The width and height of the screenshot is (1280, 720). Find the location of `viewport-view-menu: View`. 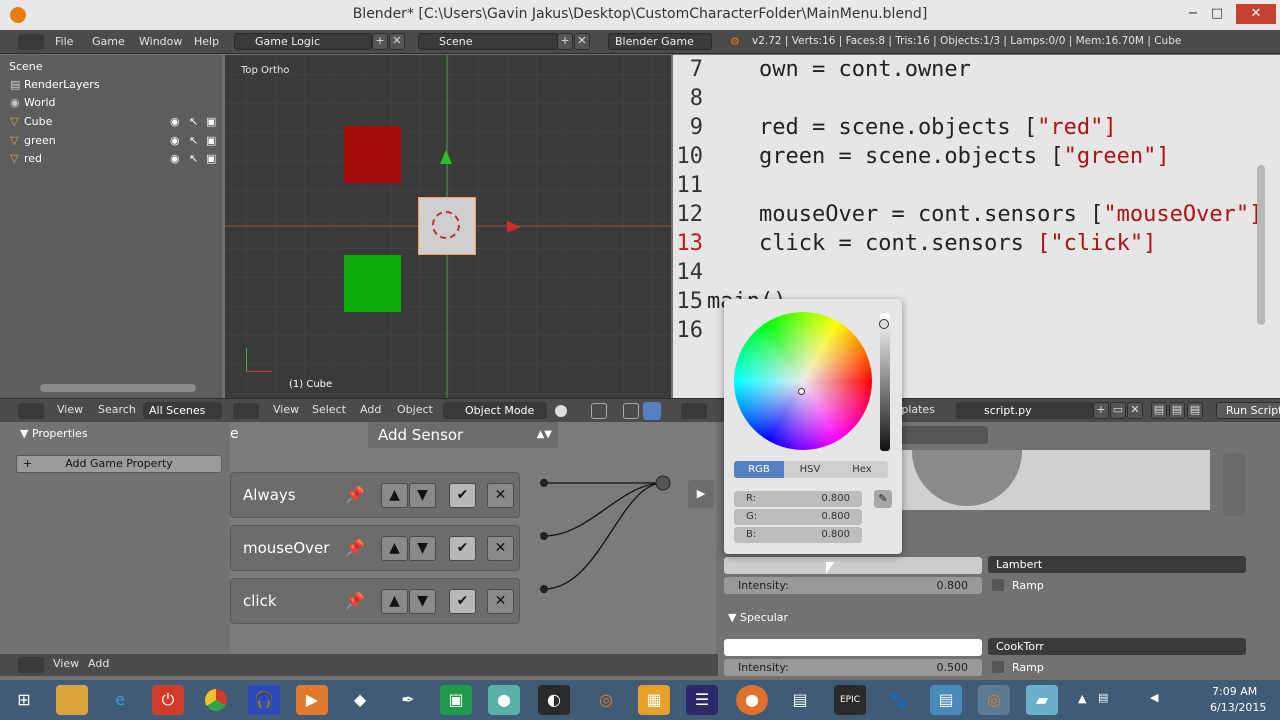

viewport-view-menu: View is located at coordinates (286, 409).